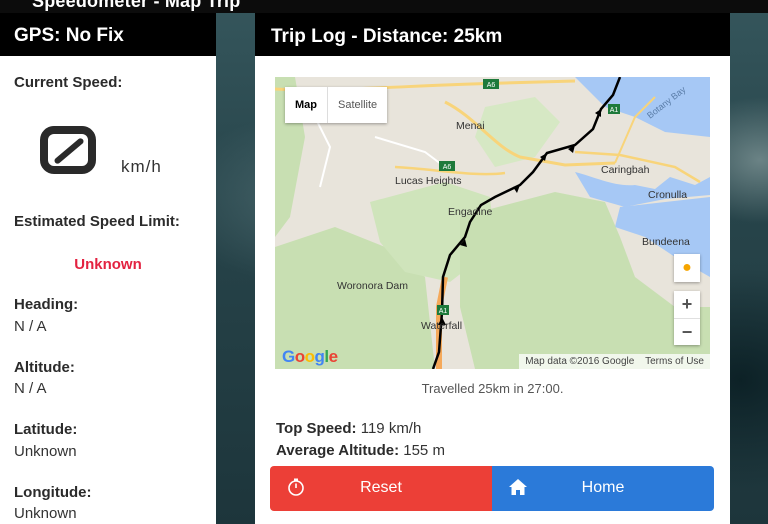 This screenshot has height=524, width=768. I want to click on a1-shield-1: A1, so click(614, 110).